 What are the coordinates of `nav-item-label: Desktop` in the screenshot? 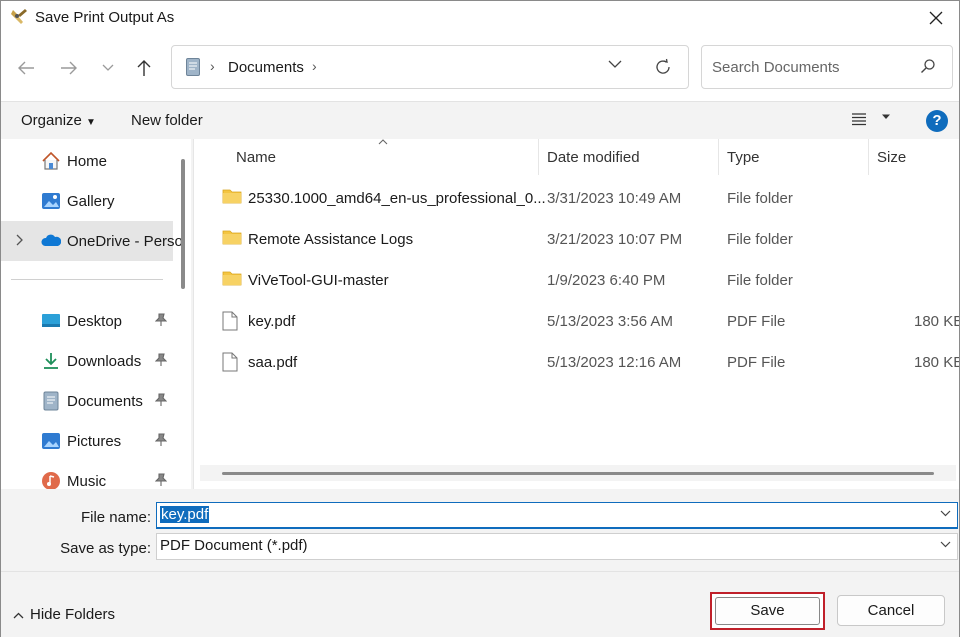 It's located at (95, 321).